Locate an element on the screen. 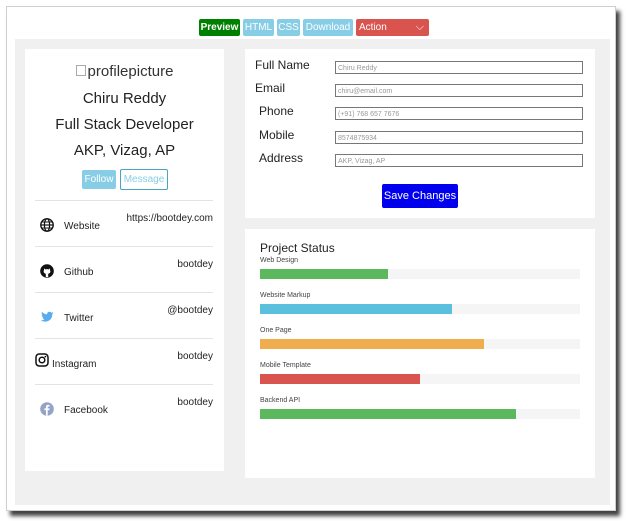 The height and width of the screenshot is (521, 627). link-label: Instagram is located at coordinates (74, 364).